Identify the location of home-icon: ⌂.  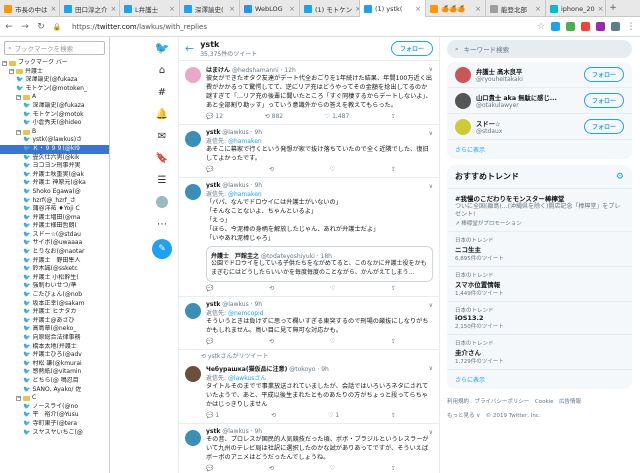
(162, 70).